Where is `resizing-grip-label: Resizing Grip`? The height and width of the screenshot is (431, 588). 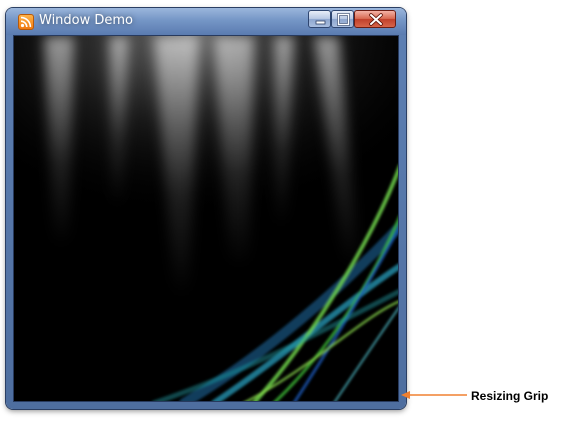
resizing-grip-label: Resizing Grip is located at coordinates (510, 396).